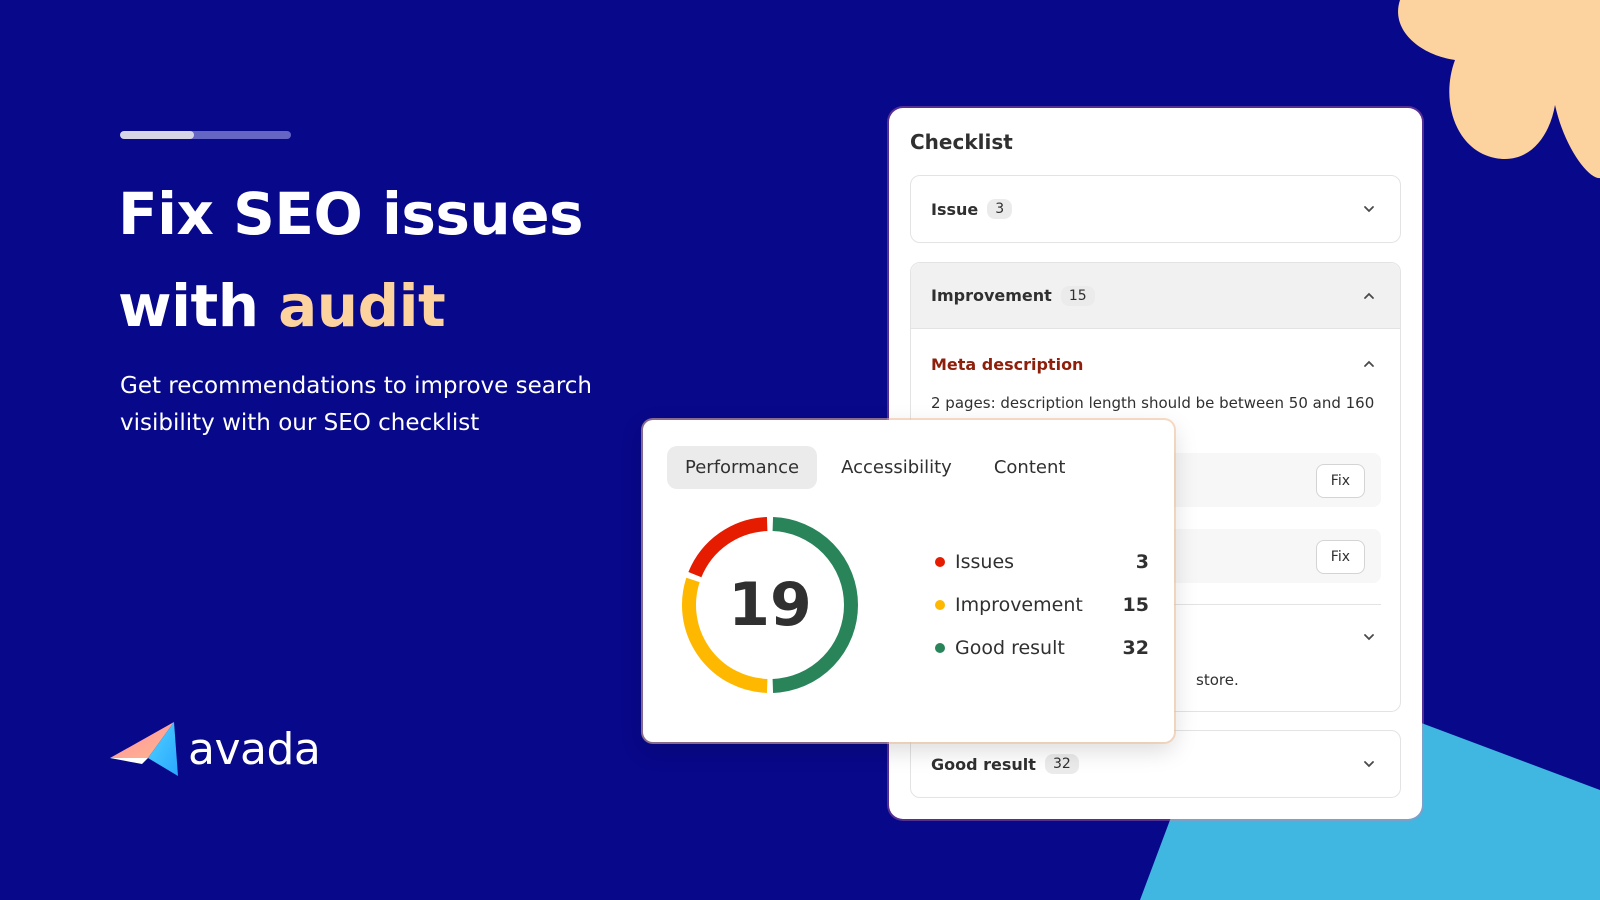 The width and height of the screenshot is (1600, 900). Describe the element at coordinates (351, 214) in the screenshot. I see `headline-line-1: Fix SEO issues` at that location.